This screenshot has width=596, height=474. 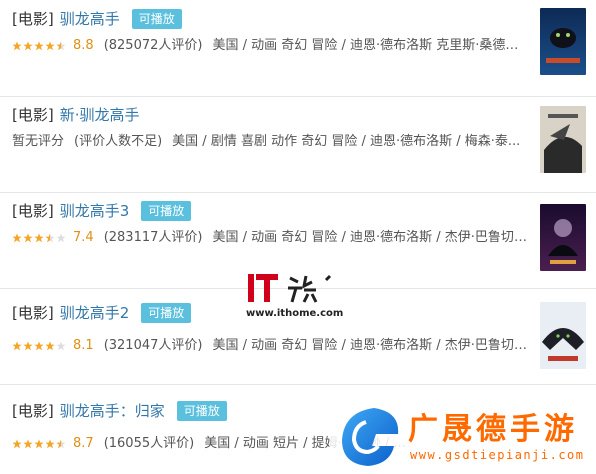 I want to click on result-title-row: [电影] 新·驯龙高手, so click(x=76, y=115).